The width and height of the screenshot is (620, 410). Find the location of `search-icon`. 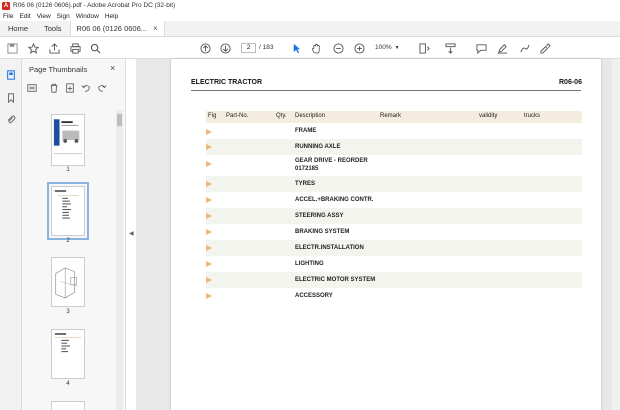

search-icon is located at coordinates (95, 48).